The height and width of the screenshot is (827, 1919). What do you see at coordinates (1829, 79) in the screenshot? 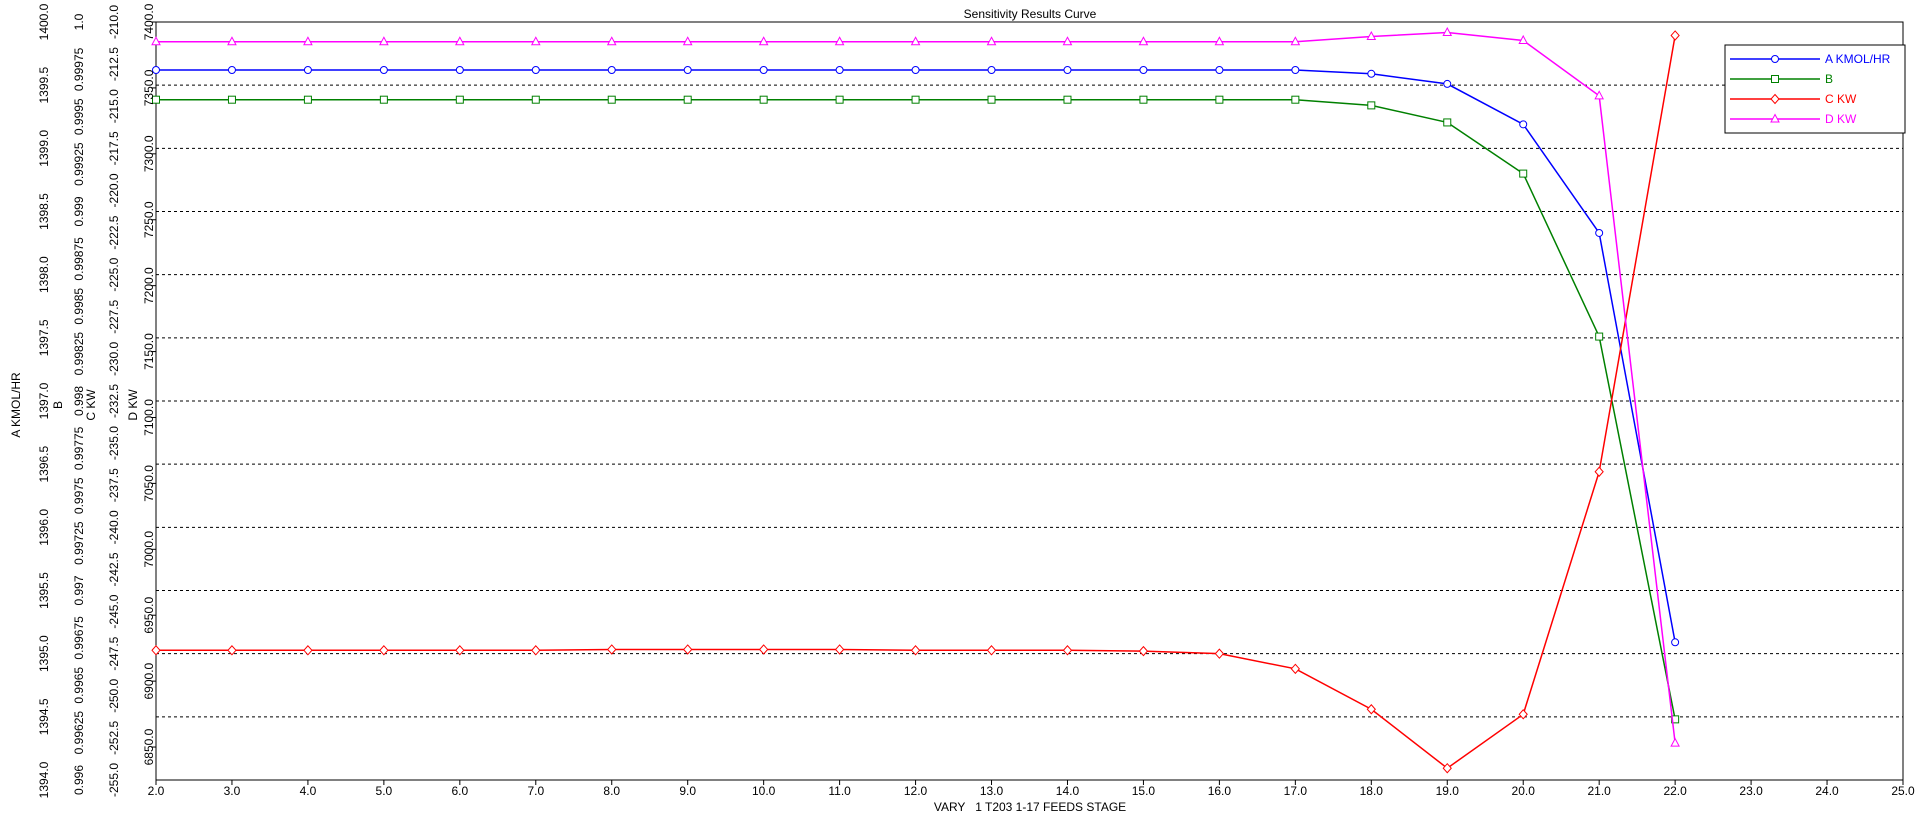
I see `legend-label: B` at bounding box center [1829, 79].